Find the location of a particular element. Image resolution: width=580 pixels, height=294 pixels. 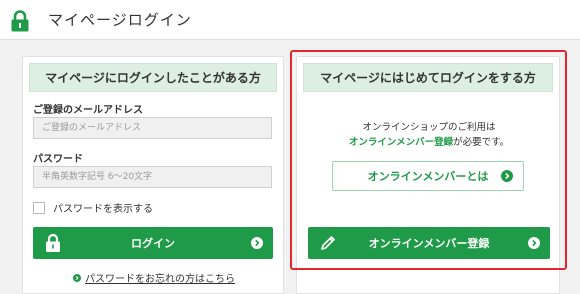

forgot-password: パスワードをお忘れの方はこちら is located at coordinates (154, 277).